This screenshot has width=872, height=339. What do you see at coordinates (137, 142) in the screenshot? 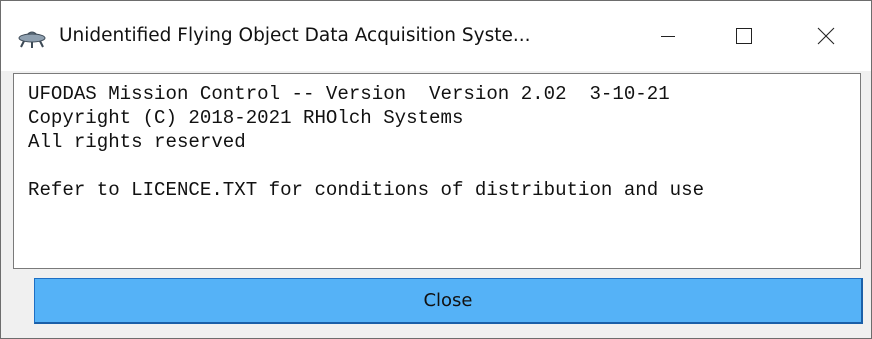
I see `console-line: All rights reserved` at bounding box center [137, 142].